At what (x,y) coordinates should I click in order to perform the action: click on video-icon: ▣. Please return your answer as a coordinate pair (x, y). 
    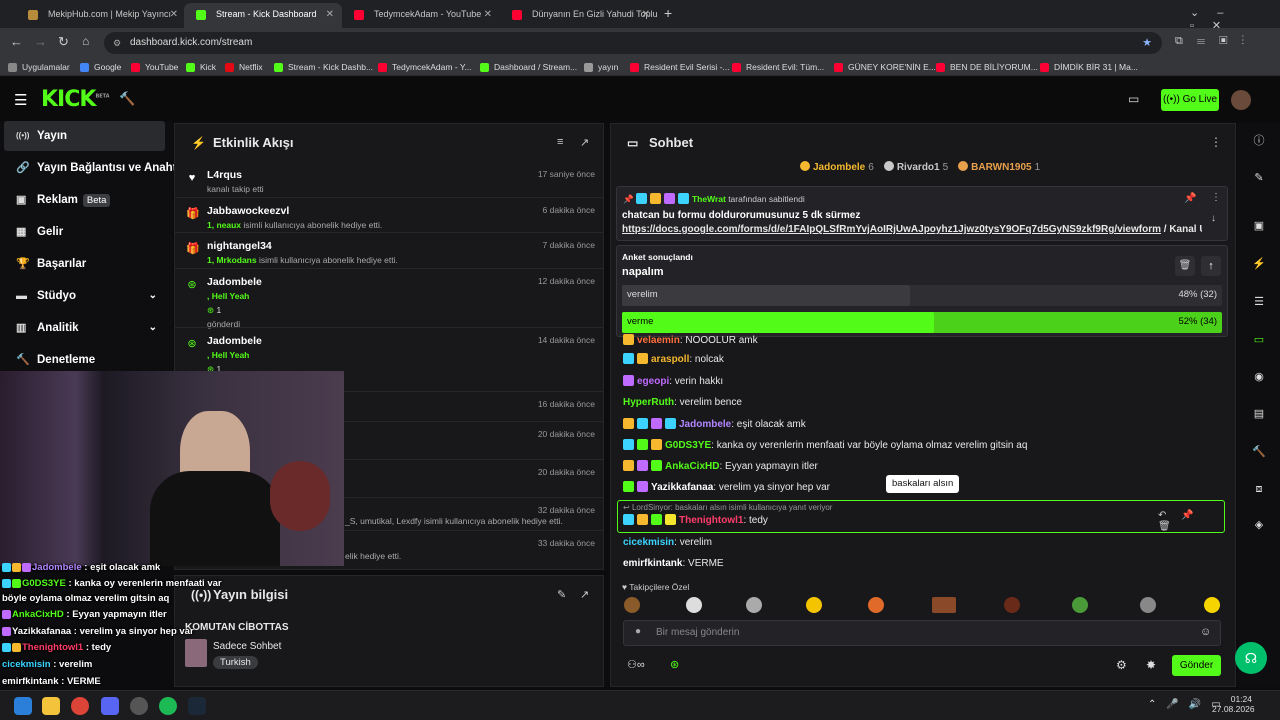
    Looking at the image, I should click on (1259, 226).